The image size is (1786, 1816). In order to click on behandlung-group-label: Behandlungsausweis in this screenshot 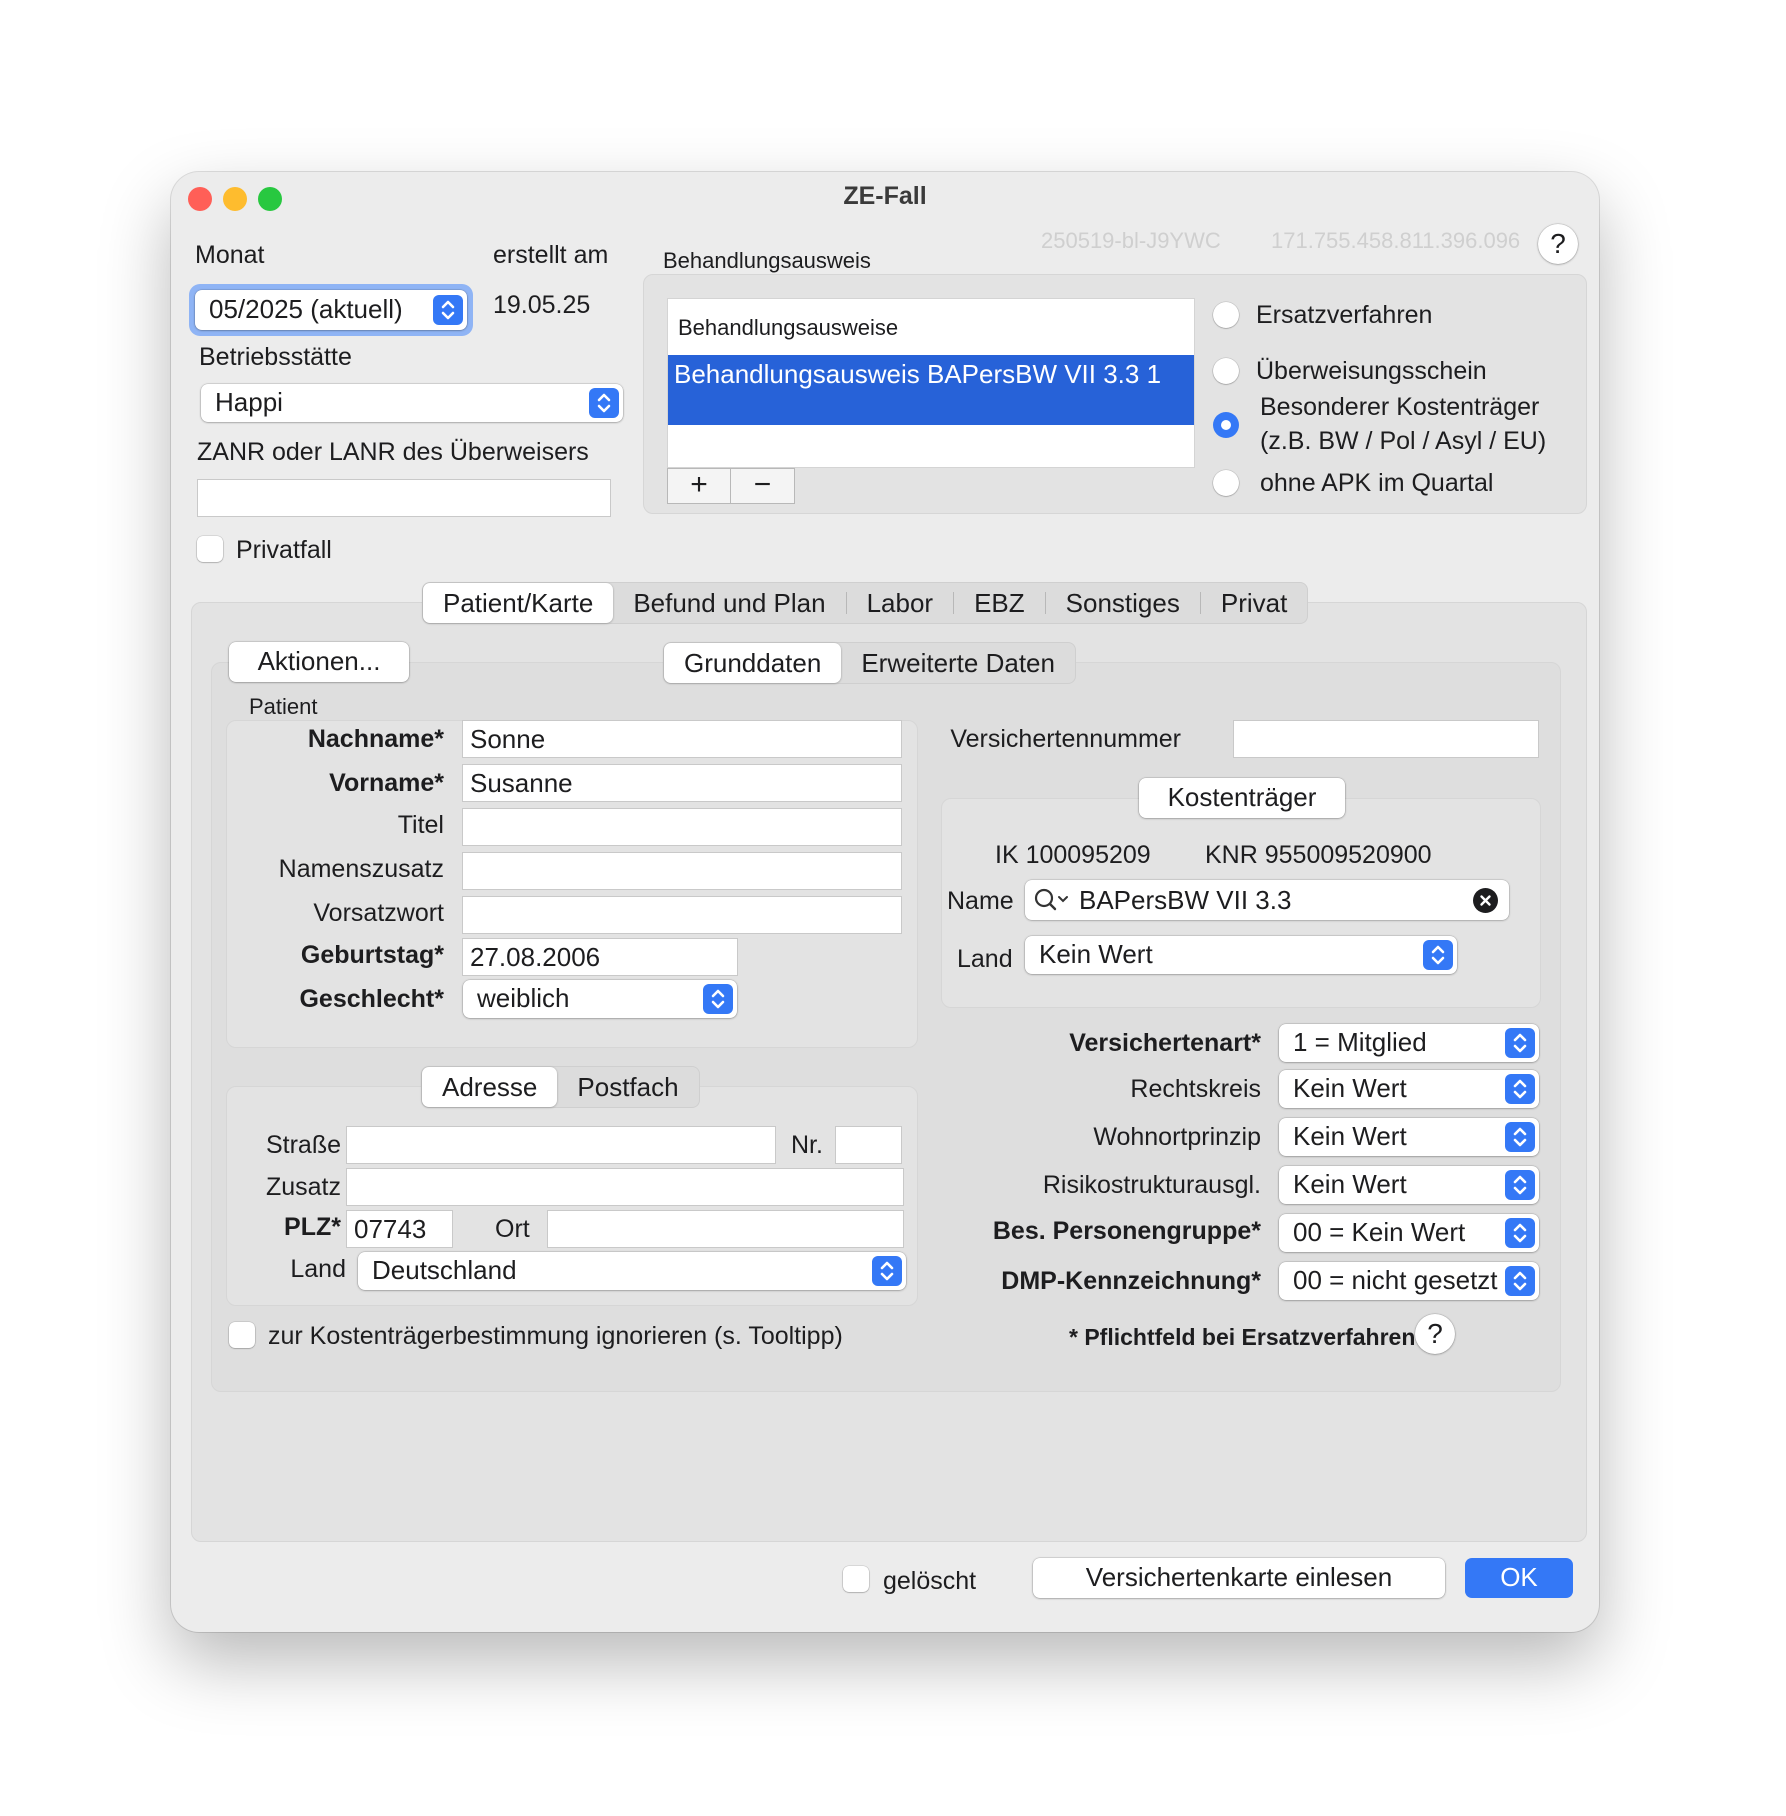, I will do `click(767, 260)`.